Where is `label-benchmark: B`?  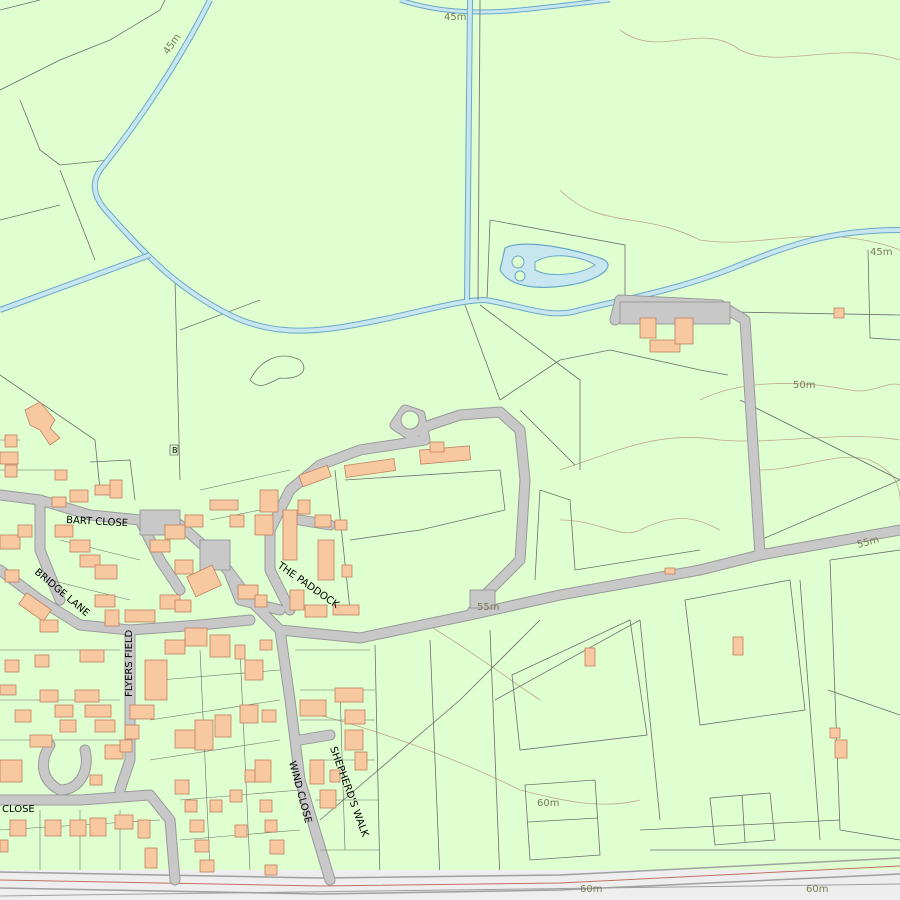 label-benchmark: B is located at coordinates (175, 450).